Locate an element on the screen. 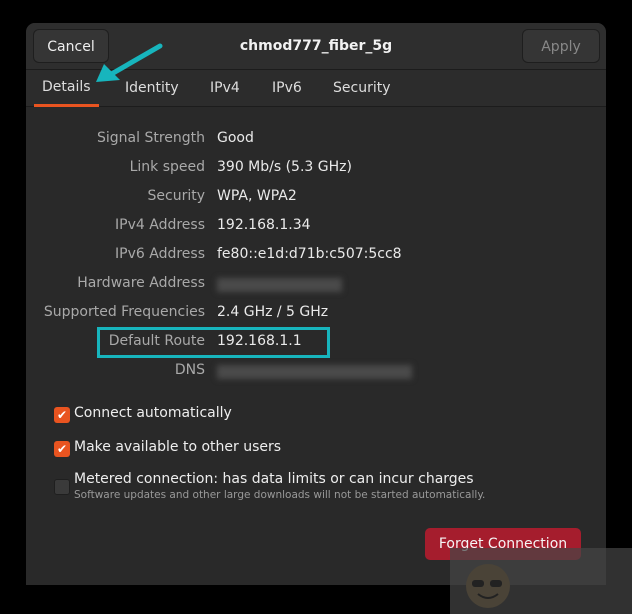  detail-value: 390 Mb/s (5.3 GHz) is located at coordinates (284, 167).